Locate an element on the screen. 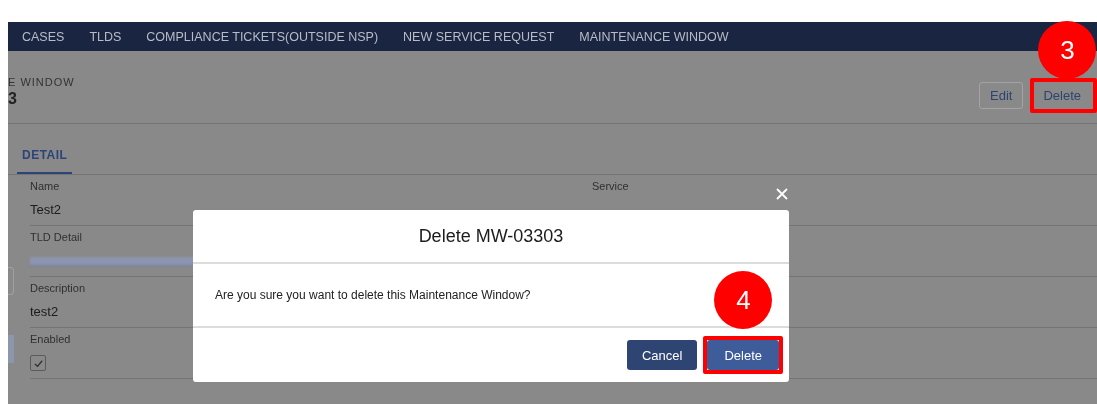  dialog-message: Are you sure you want to delete this Maintenance Window? is located at coordinates (373, 295).